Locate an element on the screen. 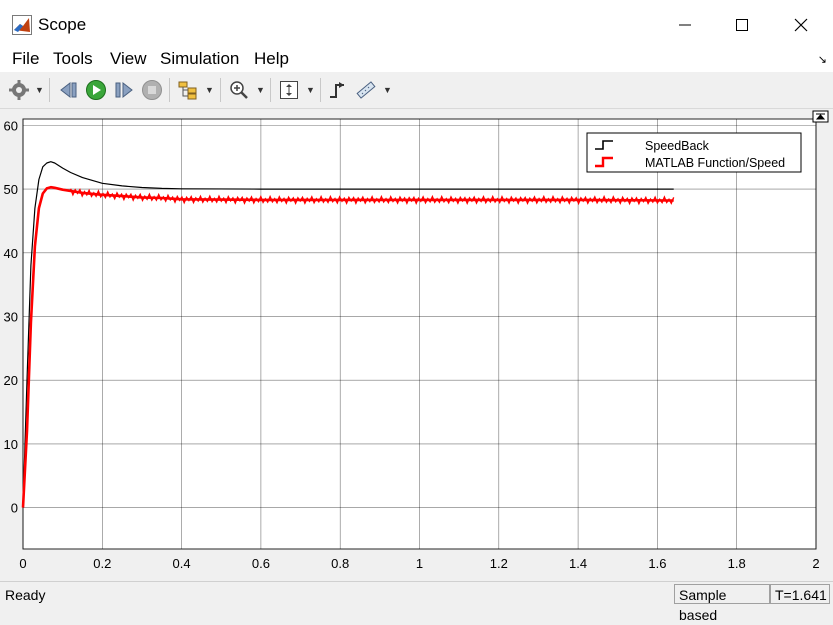  window-title: Scope is located at coordinates (62, 24).